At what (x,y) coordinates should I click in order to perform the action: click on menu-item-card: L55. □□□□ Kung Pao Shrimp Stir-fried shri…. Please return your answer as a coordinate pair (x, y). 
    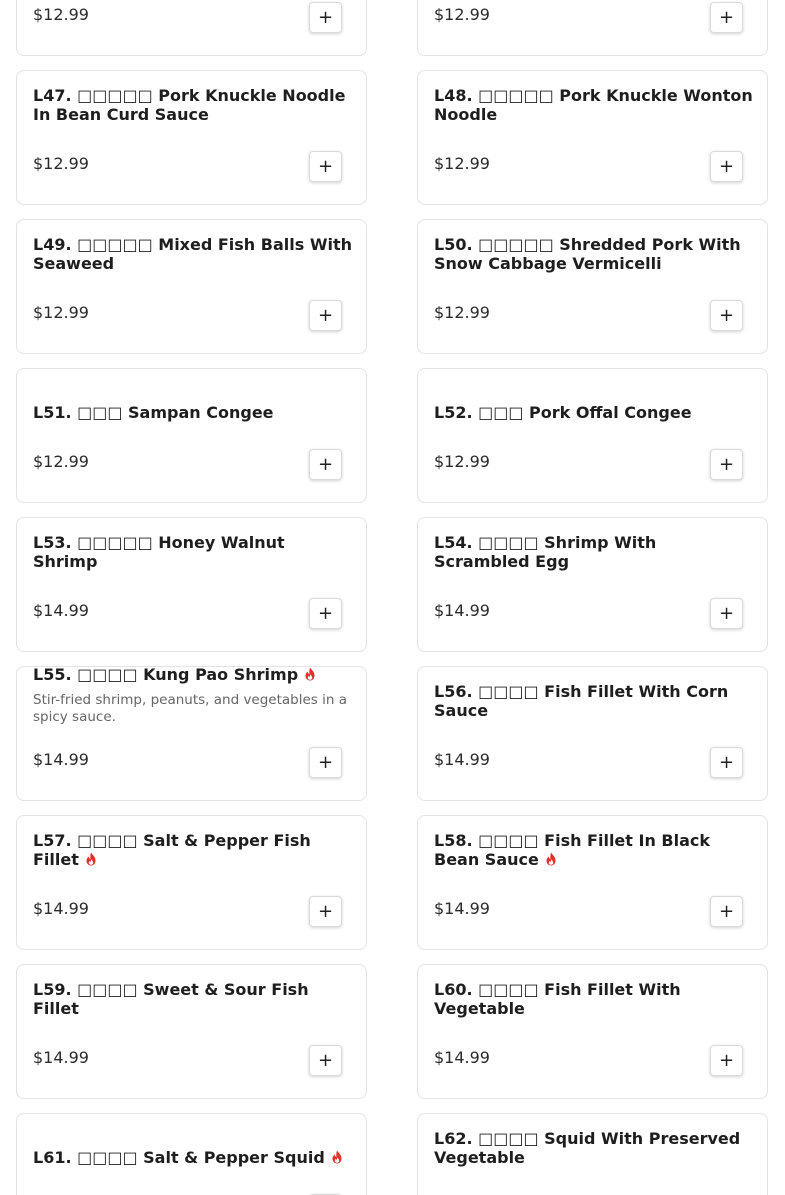
    Looking at the image, I should click on (191, 733).